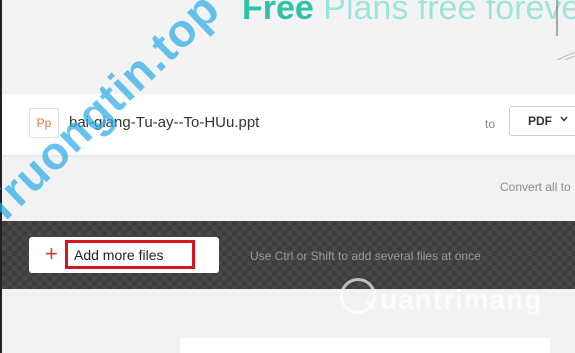 The width and height of the screenshot is (575, 353). I want to click on watermark-logo-icon, so click(358, 296).